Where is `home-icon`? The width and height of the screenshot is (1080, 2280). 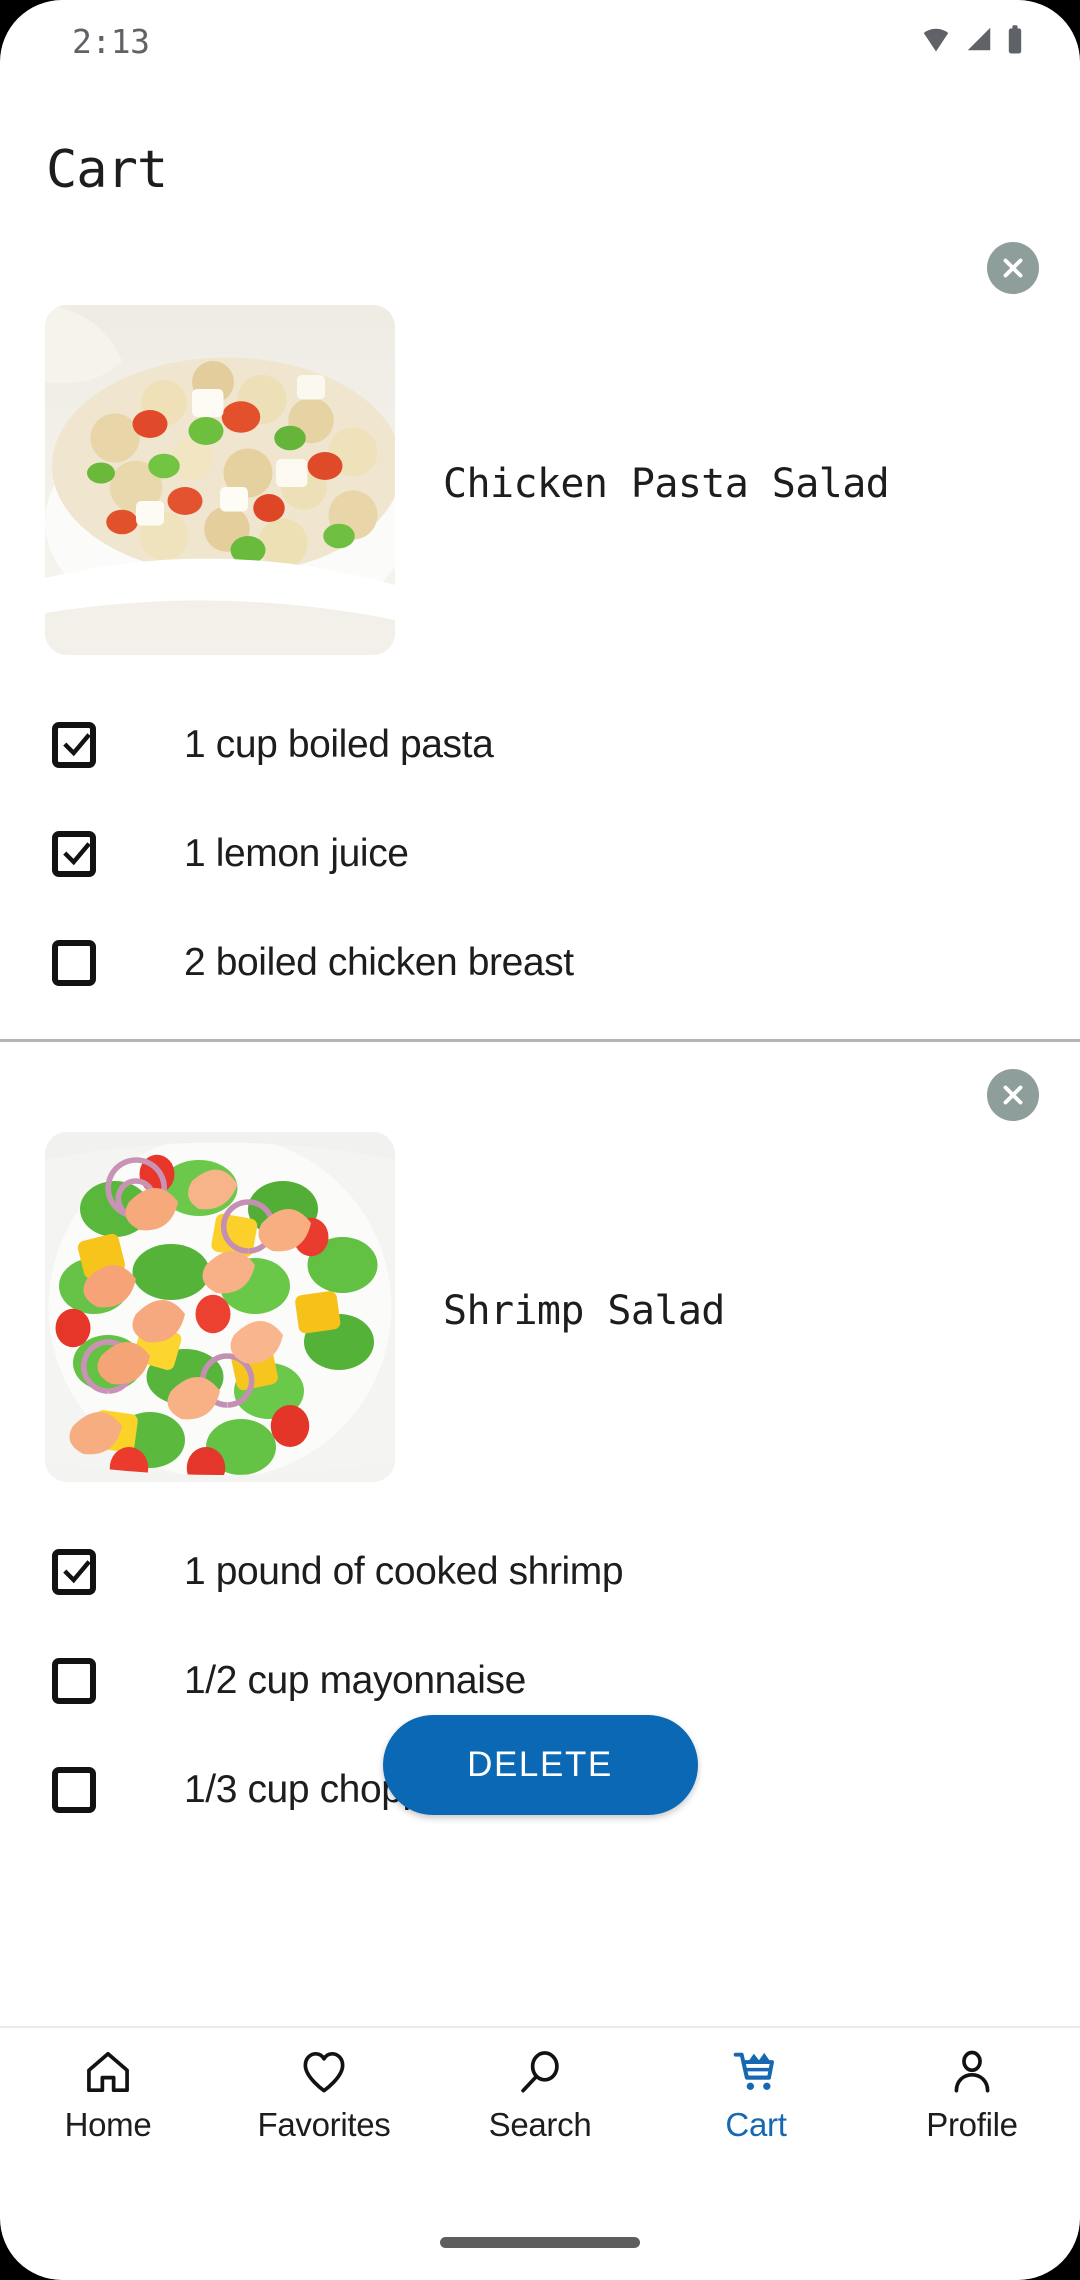 home-icon is located at coordinates (108, 2072).